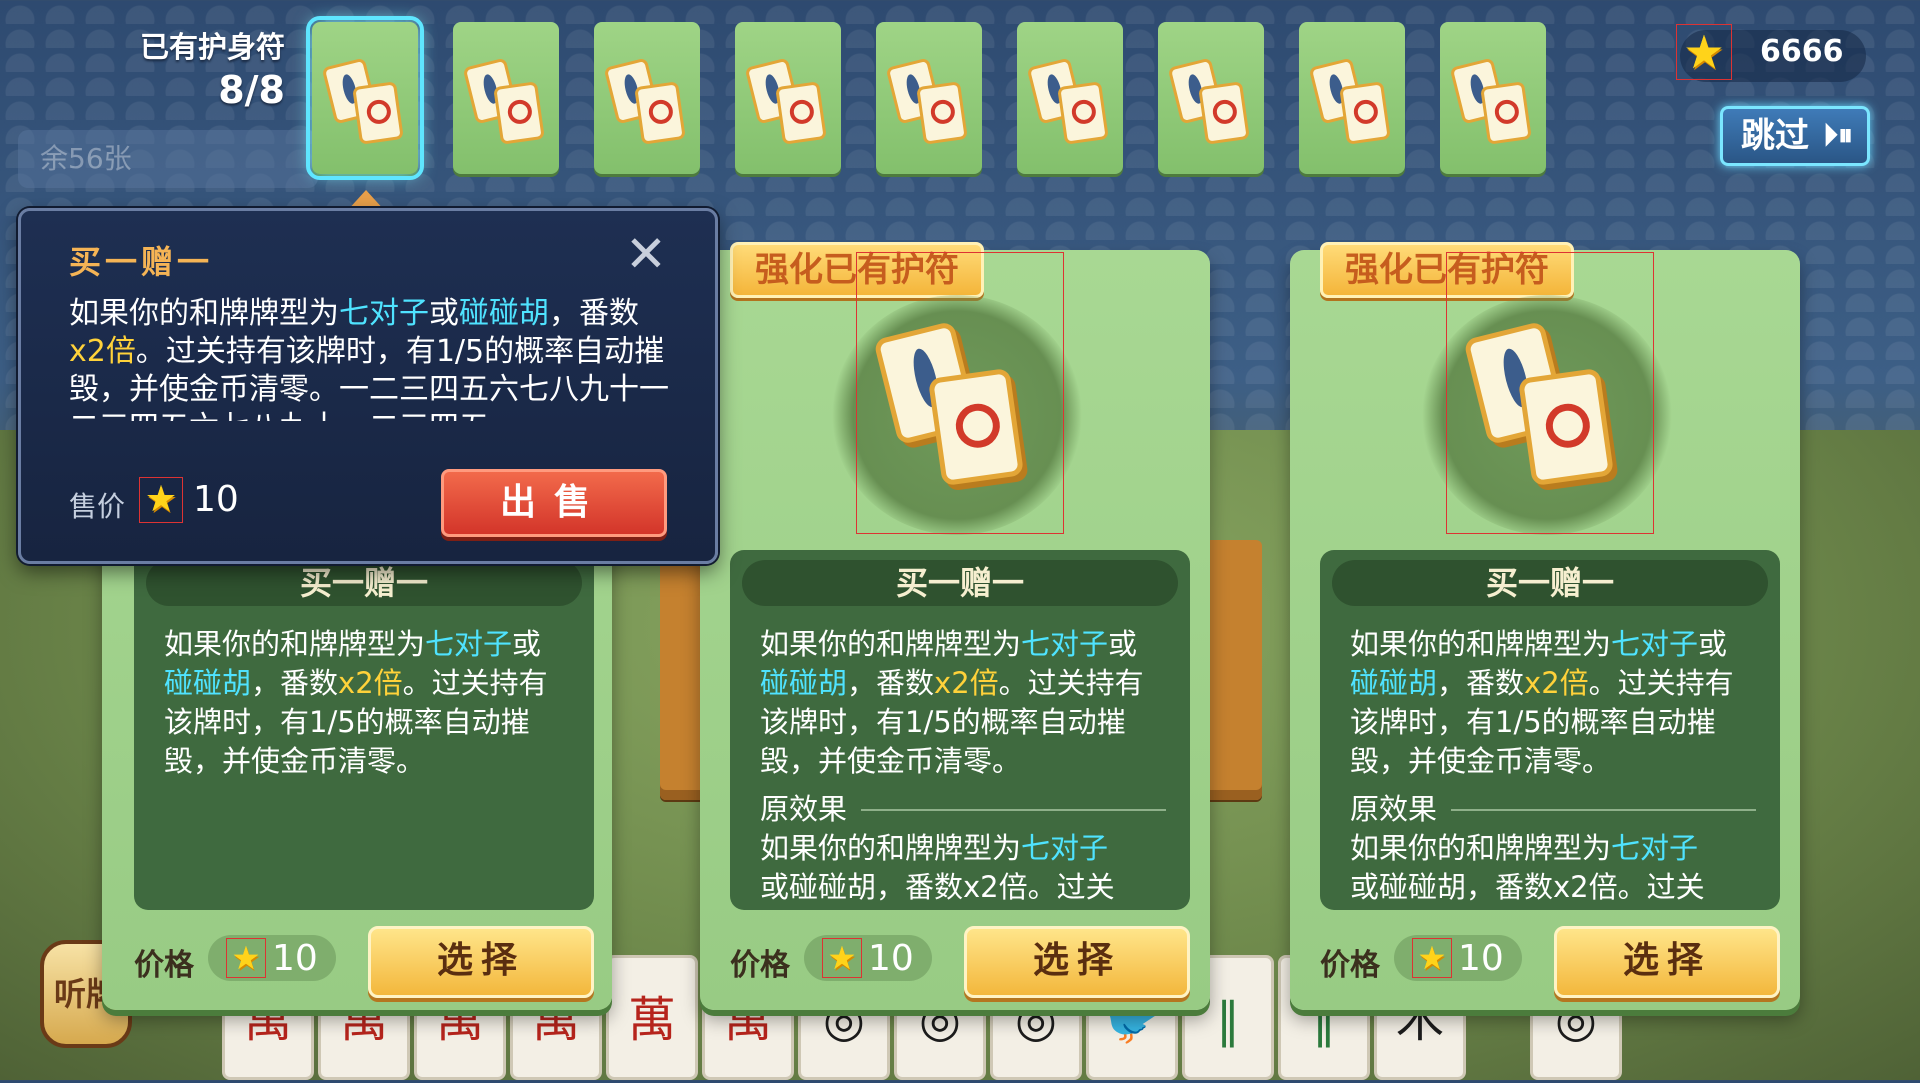 This screenshot has height=1083, width=1920. What do you see at coordinates (202, 68) in the screenshot?
I see `owned-amulets-label: 已有护身符 8/8` at bounding box center [202, 68].